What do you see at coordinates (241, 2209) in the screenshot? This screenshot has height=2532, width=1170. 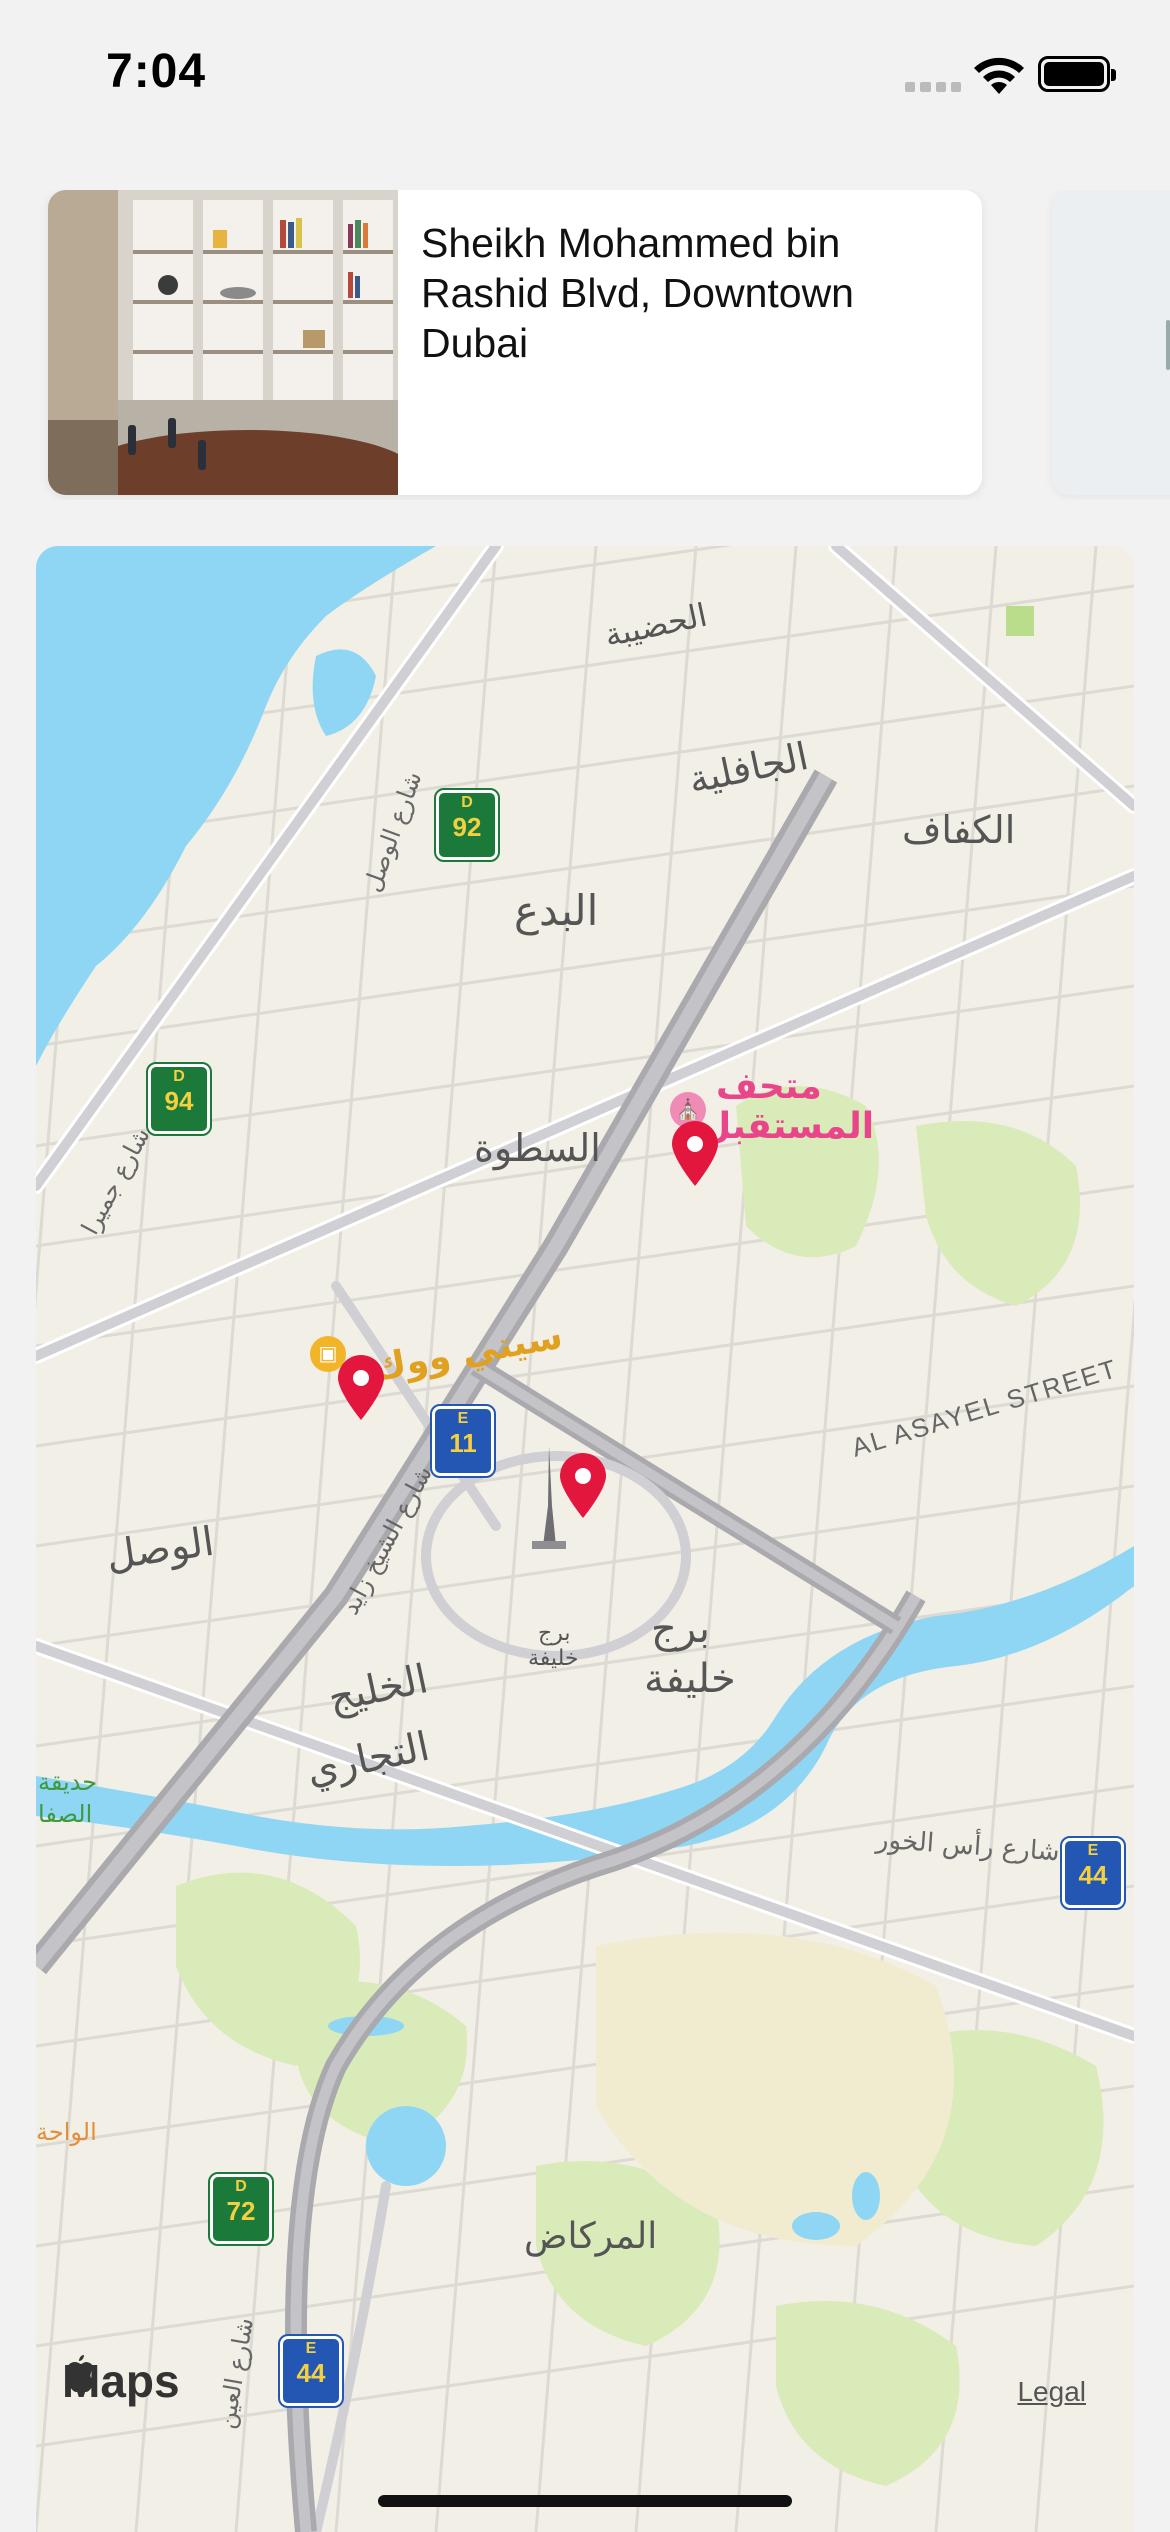 I see `road-shield-d72: D 72` at bounding box center [241, 2209].